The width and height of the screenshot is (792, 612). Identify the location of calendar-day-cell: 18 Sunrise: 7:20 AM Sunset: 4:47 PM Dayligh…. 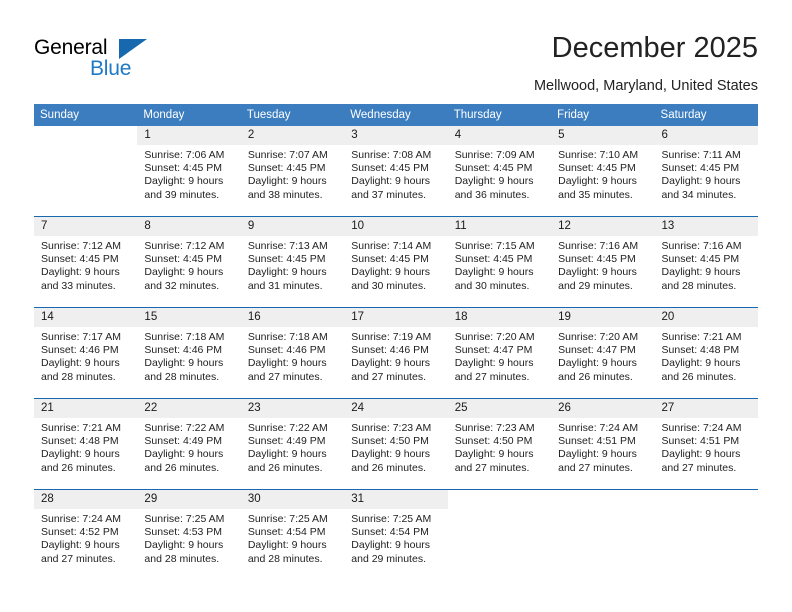
(499, 353).